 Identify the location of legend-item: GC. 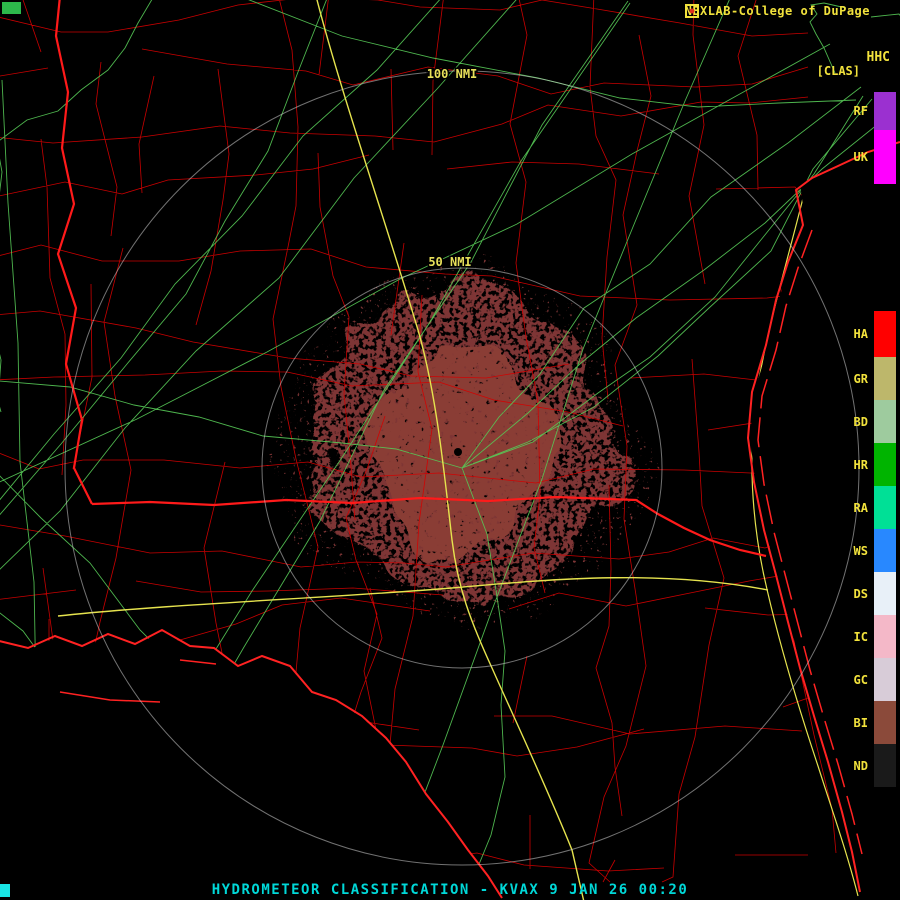
(875, 679).